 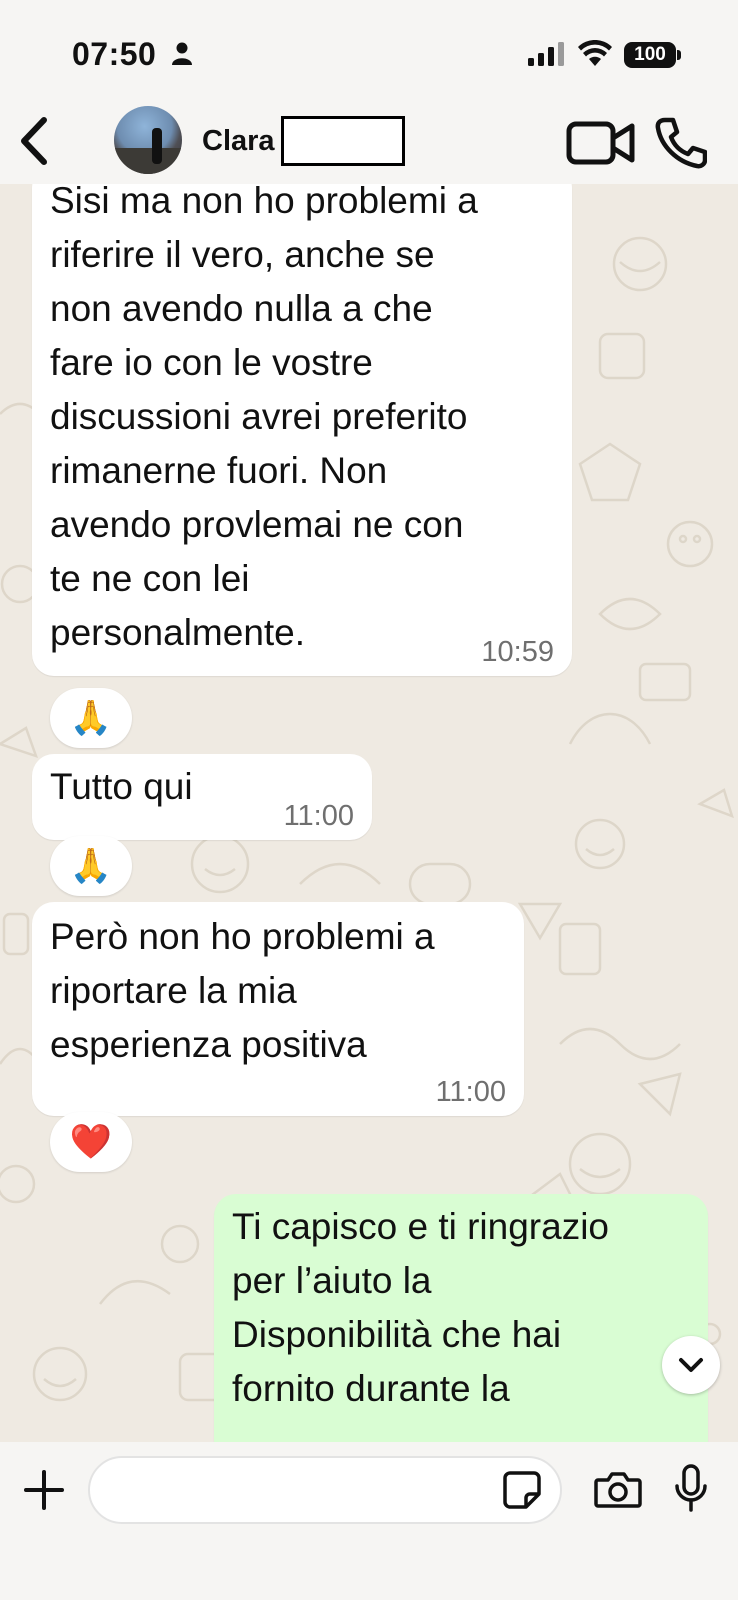 What do you see at coordinates (157, 146) in the screenshot?
I see `avatar-figure` at bounding box center [157, 146].